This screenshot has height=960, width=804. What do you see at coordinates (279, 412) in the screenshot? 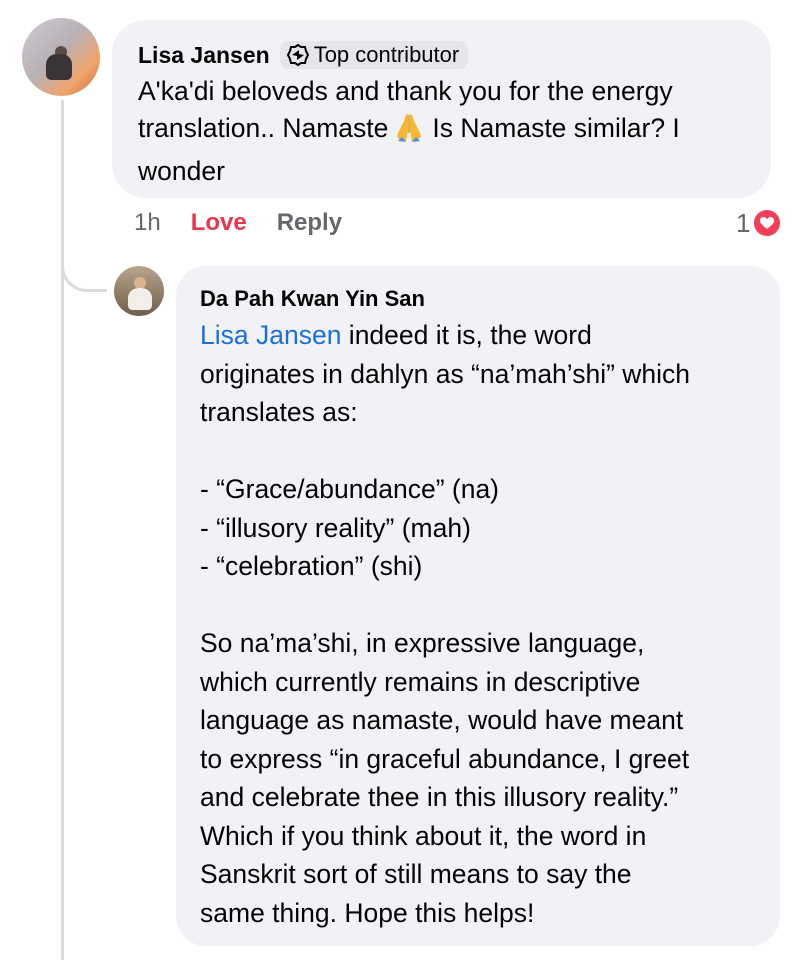
I see `reply-line: translates as:` at bounding box center [279, 412].